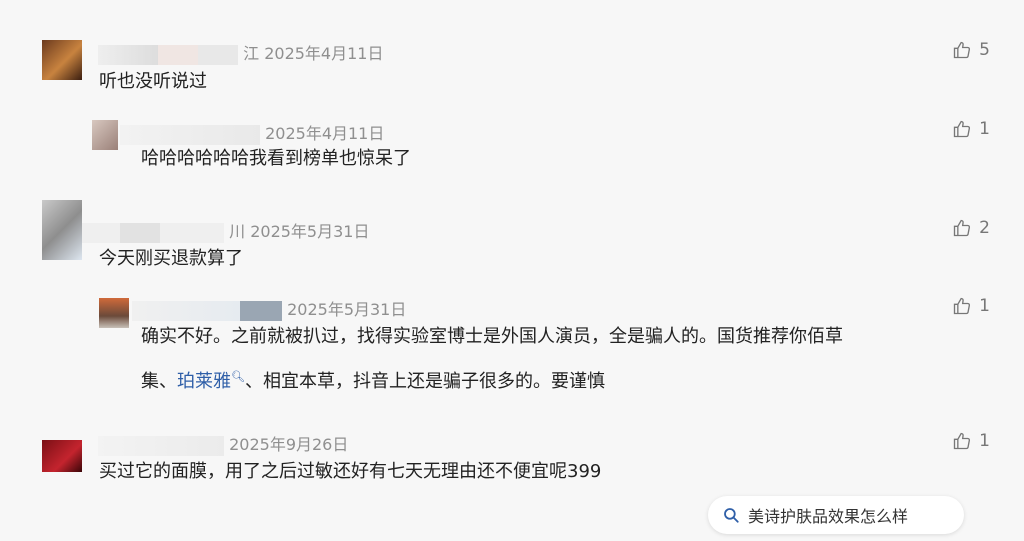  What do you see at coordinates (240, 52) in the screenshot?
I see `comment-meta: 江 2025年4月11日` at bounding box center [240, 52].